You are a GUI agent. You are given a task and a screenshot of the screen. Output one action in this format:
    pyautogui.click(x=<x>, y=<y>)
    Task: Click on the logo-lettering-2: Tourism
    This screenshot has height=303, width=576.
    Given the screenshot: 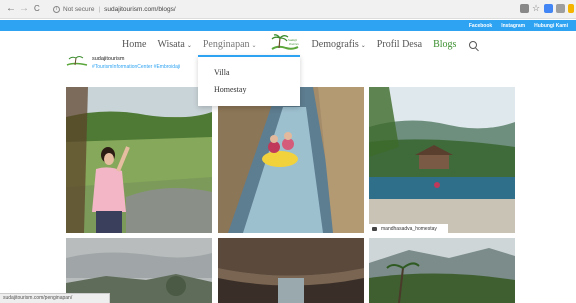 What is the action you would take?
    pyautogui.click(x=294, y=44)
    